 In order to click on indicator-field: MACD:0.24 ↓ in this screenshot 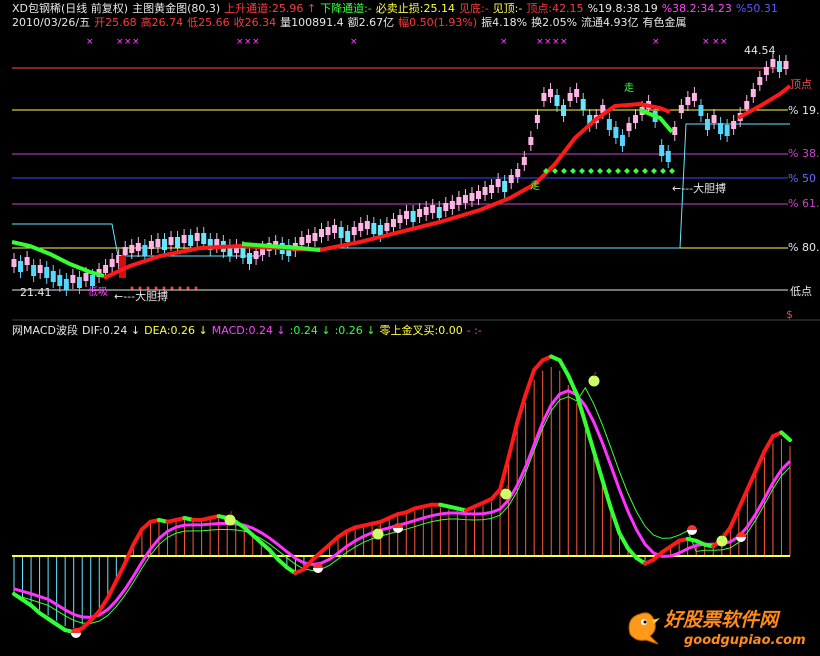, I will do `click(248, 330)`.